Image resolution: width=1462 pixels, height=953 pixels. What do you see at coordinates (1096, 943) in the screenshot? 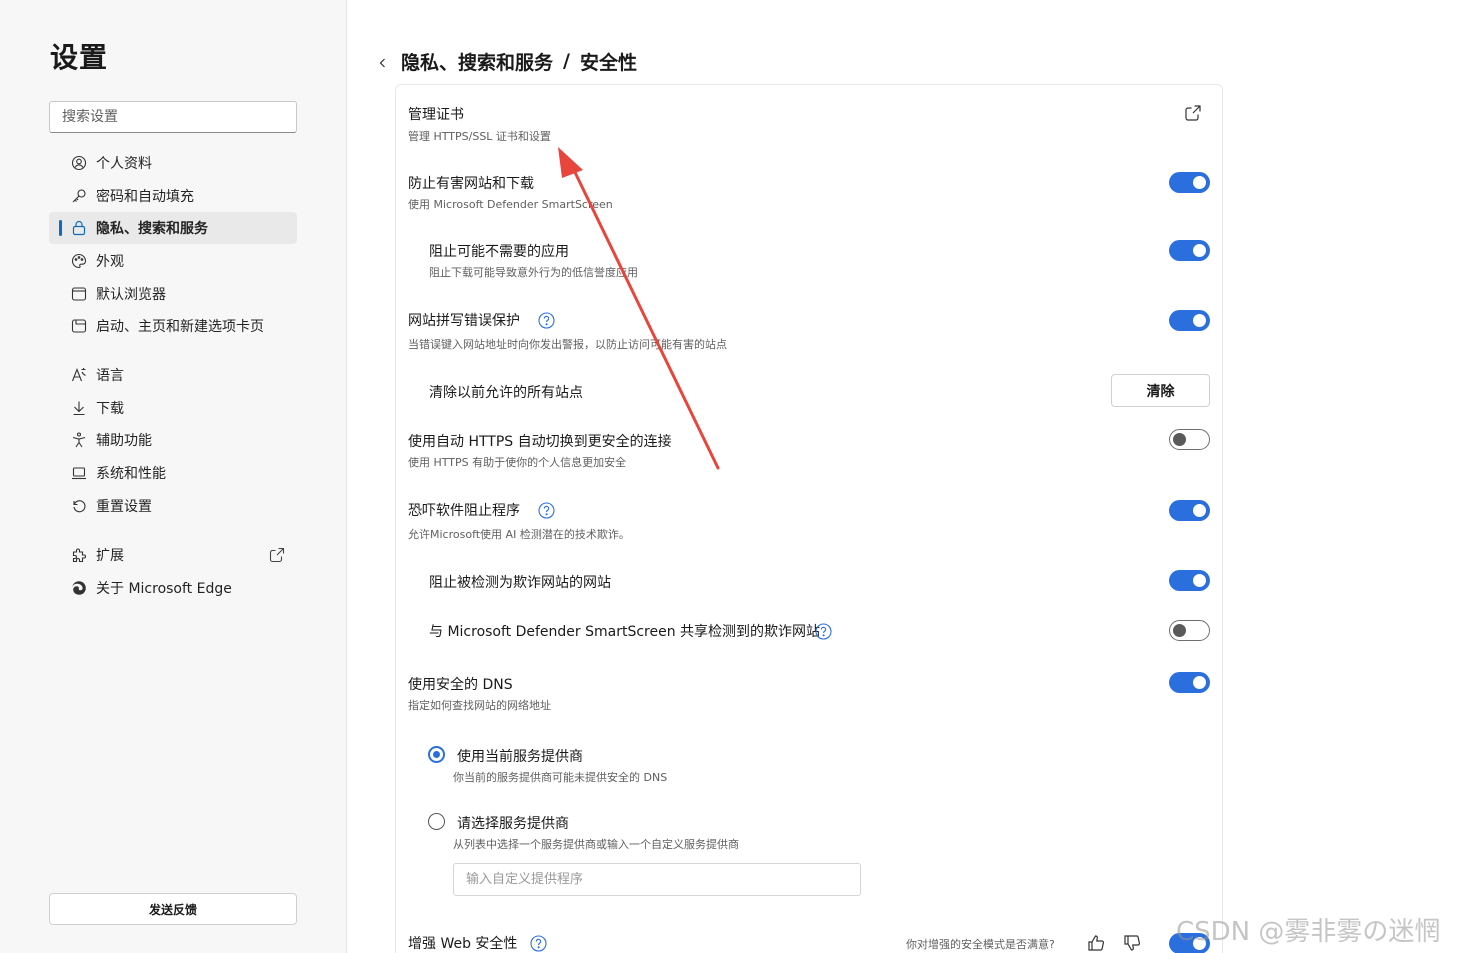
I see `thumbs-up-icon` at bounding box center [1096, 943].